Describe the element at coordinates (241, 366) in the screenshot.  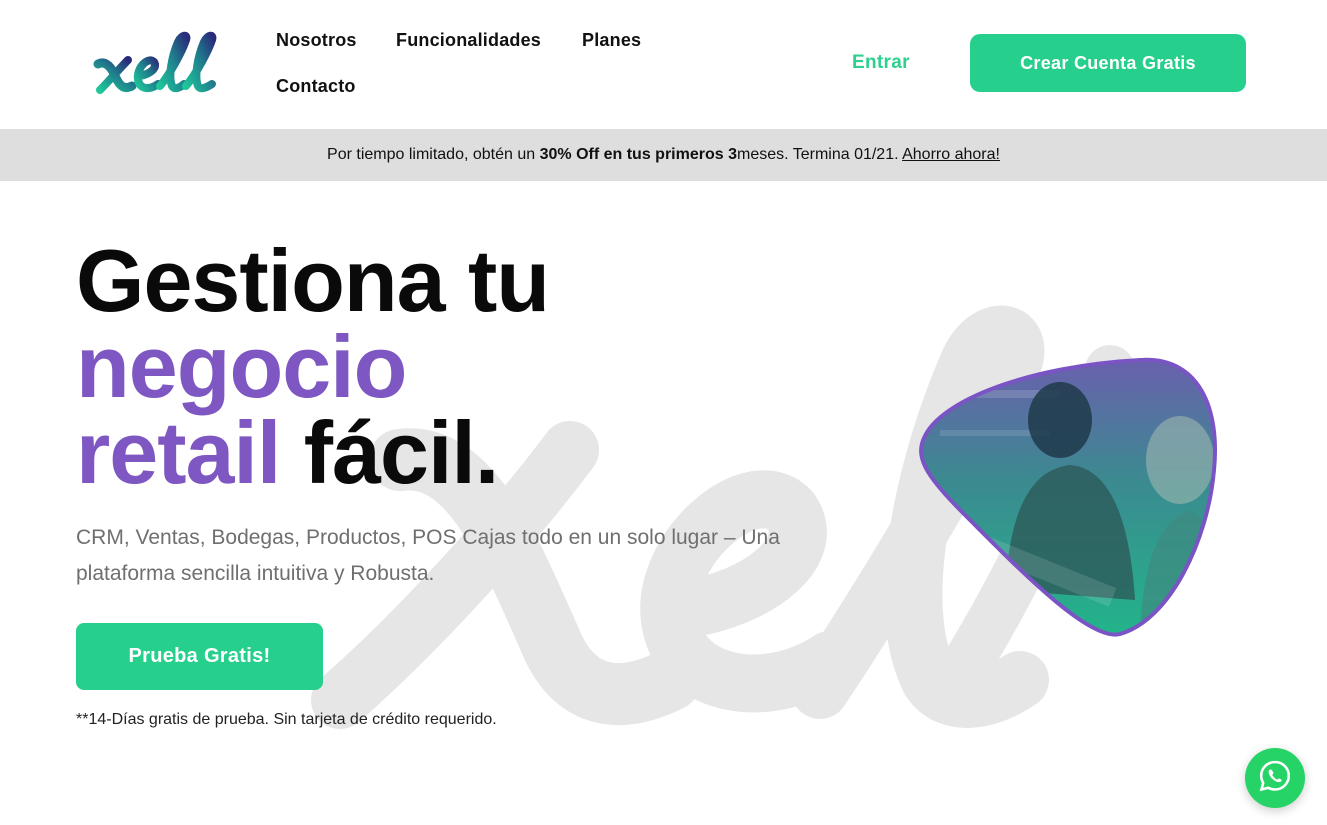
I see `hero-title-line2: negocio` at that location.